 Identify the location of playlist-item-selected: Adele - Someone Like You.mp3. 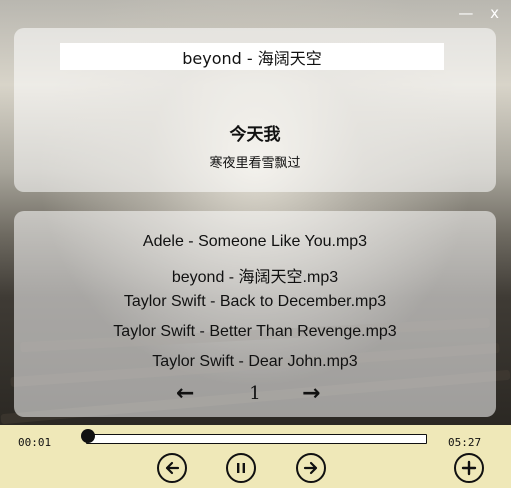
(255, 242).